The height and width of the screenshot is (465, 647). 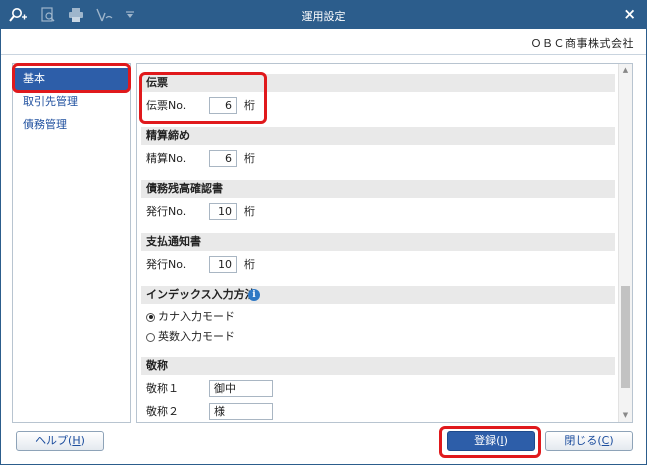 I want to click on seisan-unit: 桁, so click(x=249, y=158).